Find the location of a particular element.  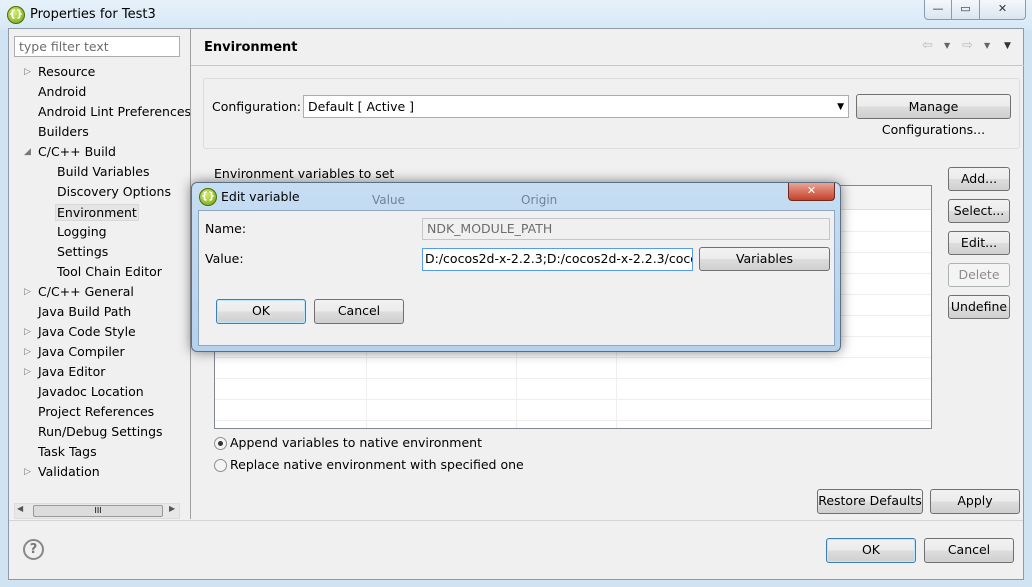

name-label: Name: is located at coordinates (226, 228).